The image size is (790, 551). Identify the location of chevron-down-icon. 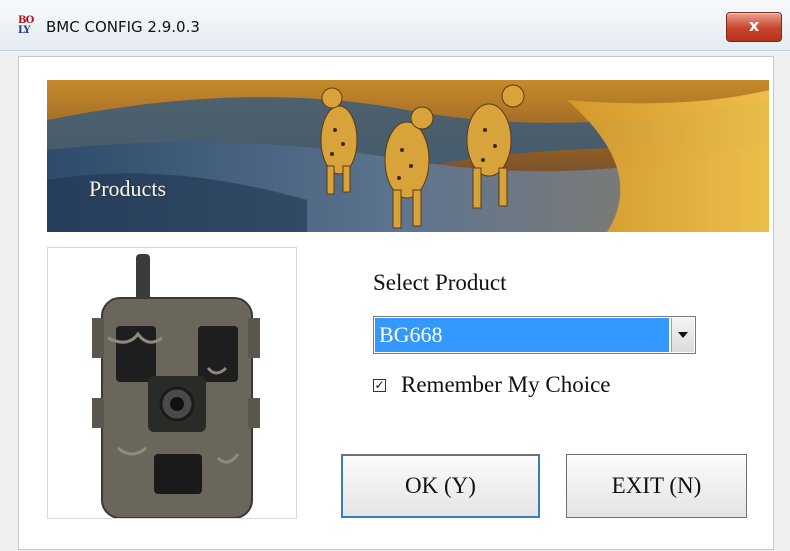
(683, 335).